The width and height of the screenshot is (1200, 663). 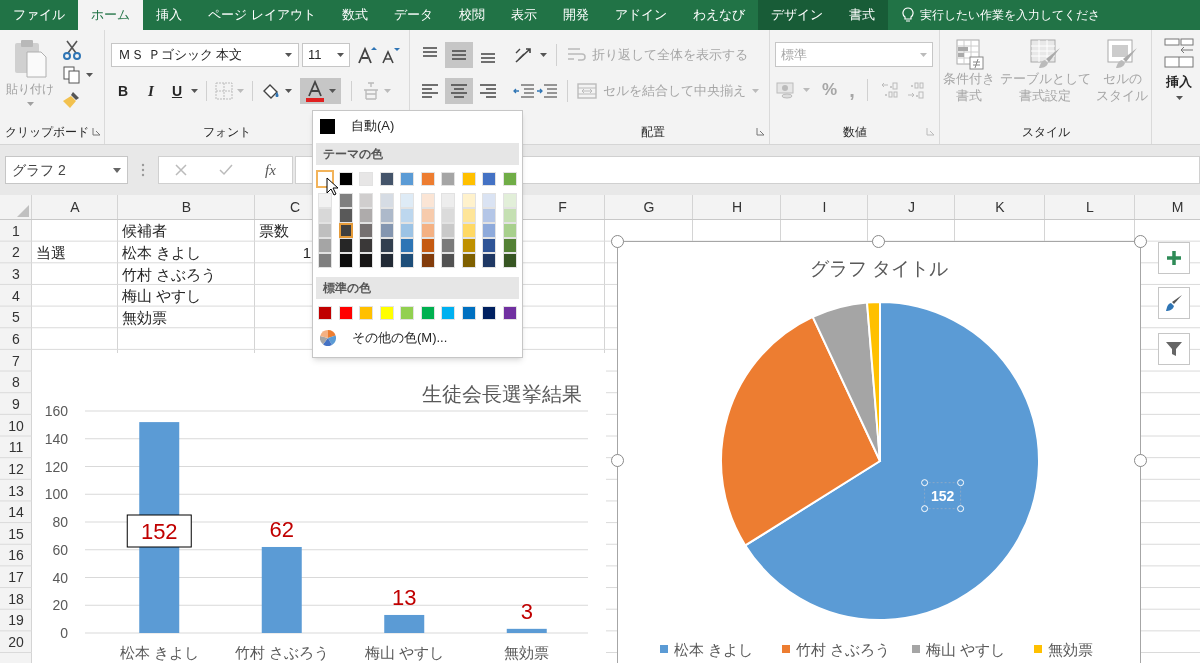 What do you see at coordinates (824, 207) in the screenshot?
I see `column-header: I` at bounding box center [824, 207].